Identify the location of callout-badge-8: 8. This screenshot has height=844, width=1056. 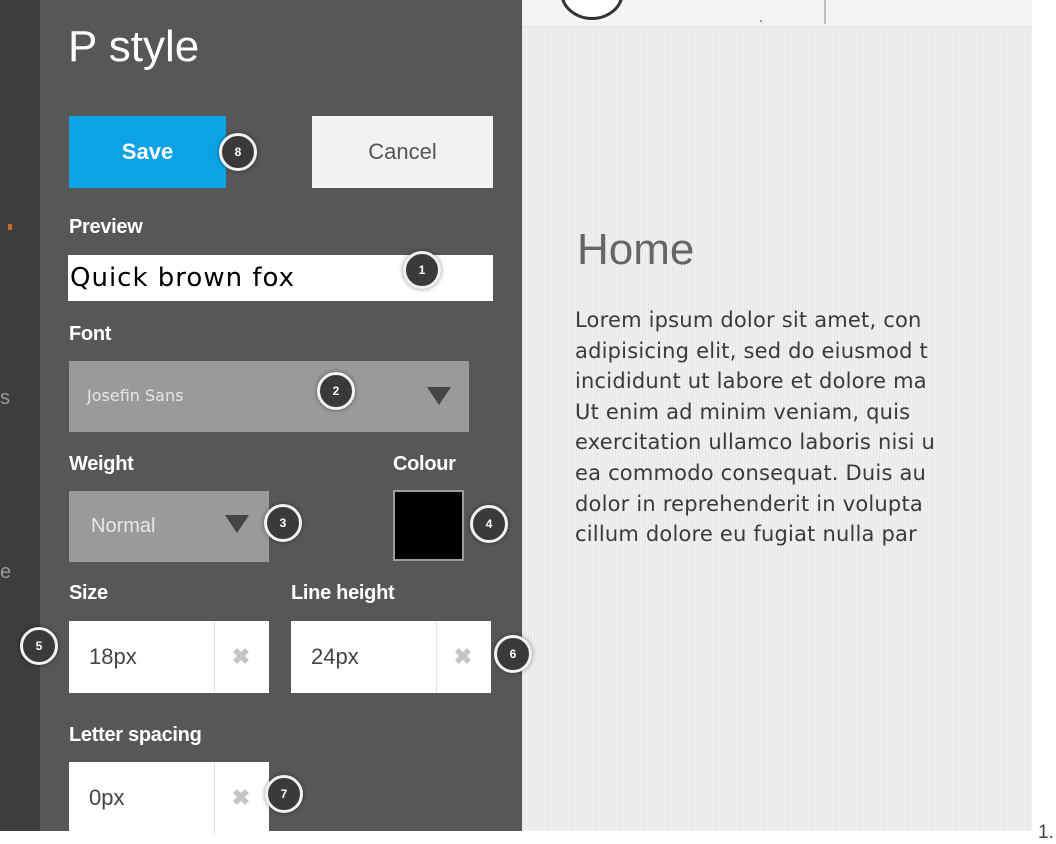
(238, 152).